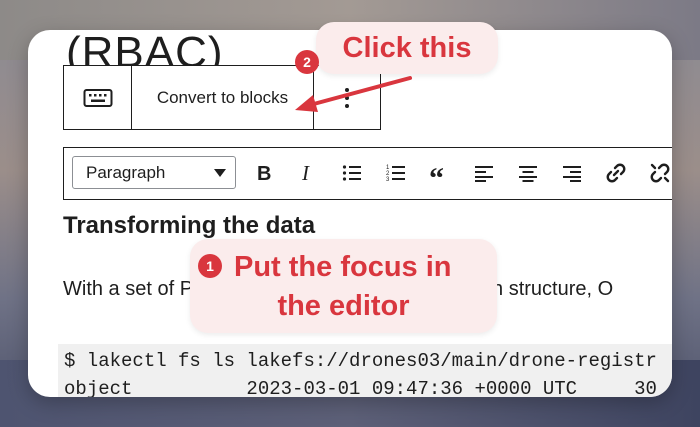 This screenshot has width=700, height=427. I want to click on callout-line-2: the editor, so click(343, 306).